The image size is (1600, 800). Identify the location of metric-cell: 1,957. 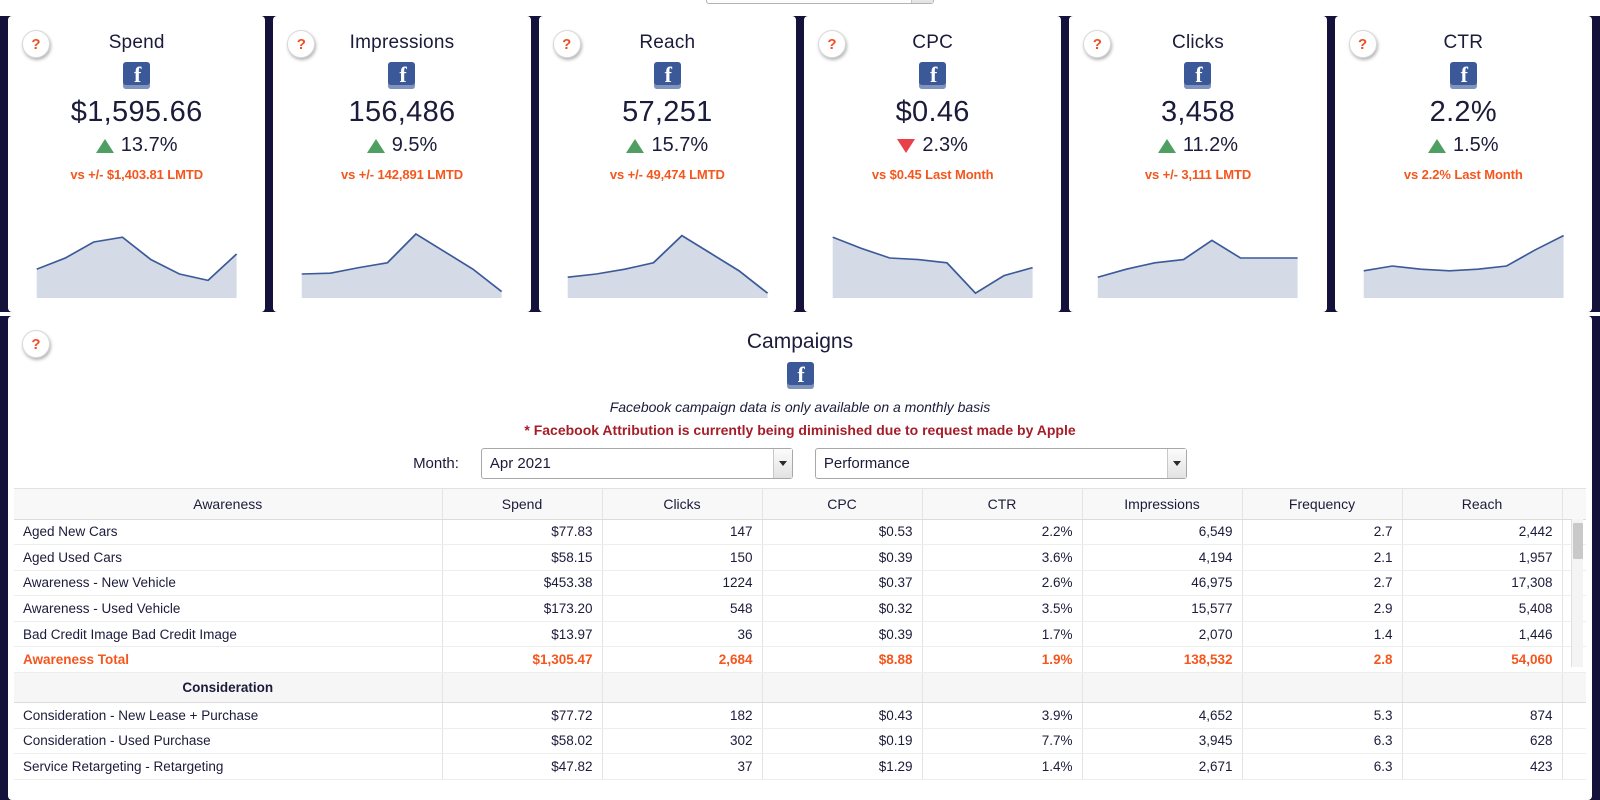
(1482, 557).